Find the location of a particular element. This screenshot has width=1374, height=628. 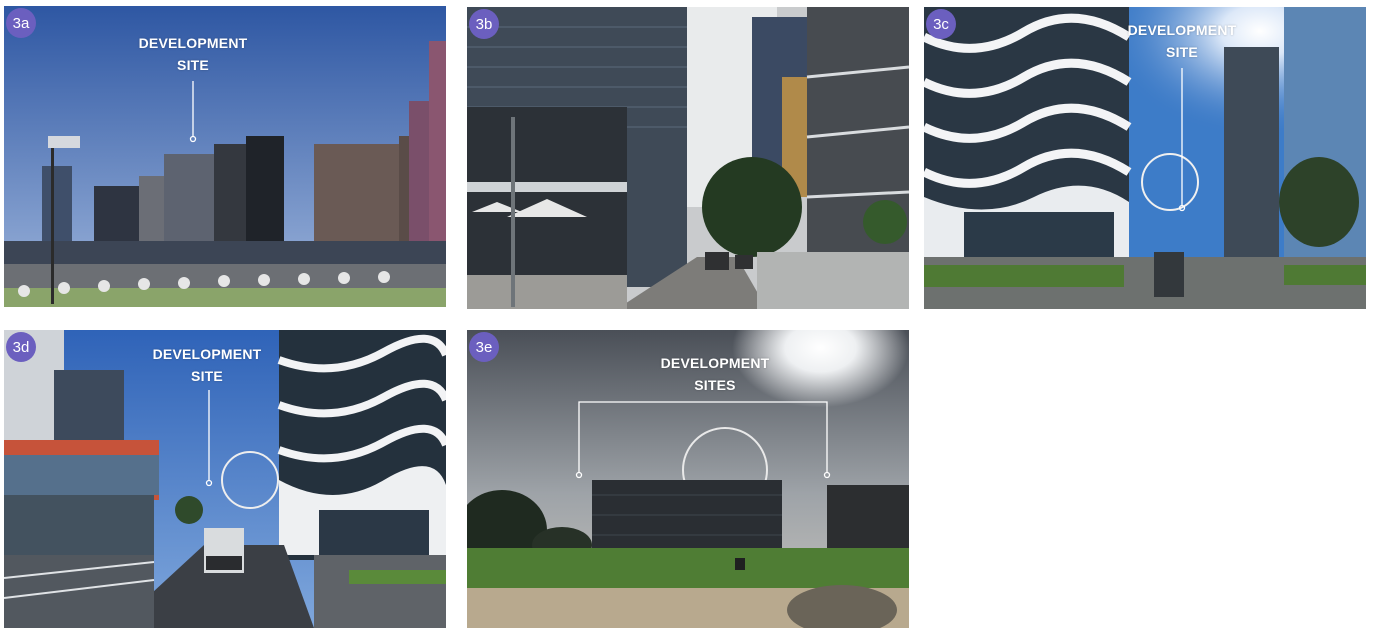

photo-badge: 3d is located at coordinates (21, 347).